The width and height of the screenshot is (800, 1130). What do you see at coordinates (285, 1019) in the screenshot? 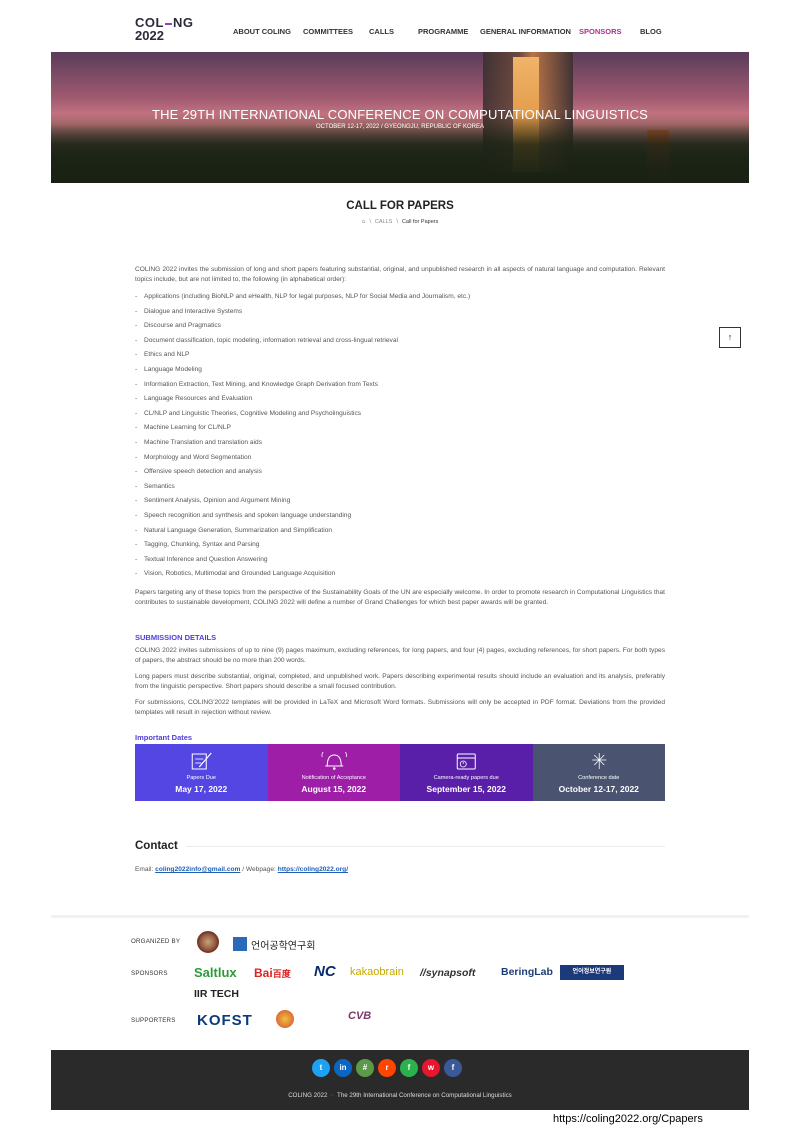
I see `supporter-emblem-logo` at bounding box center [285, 1019].